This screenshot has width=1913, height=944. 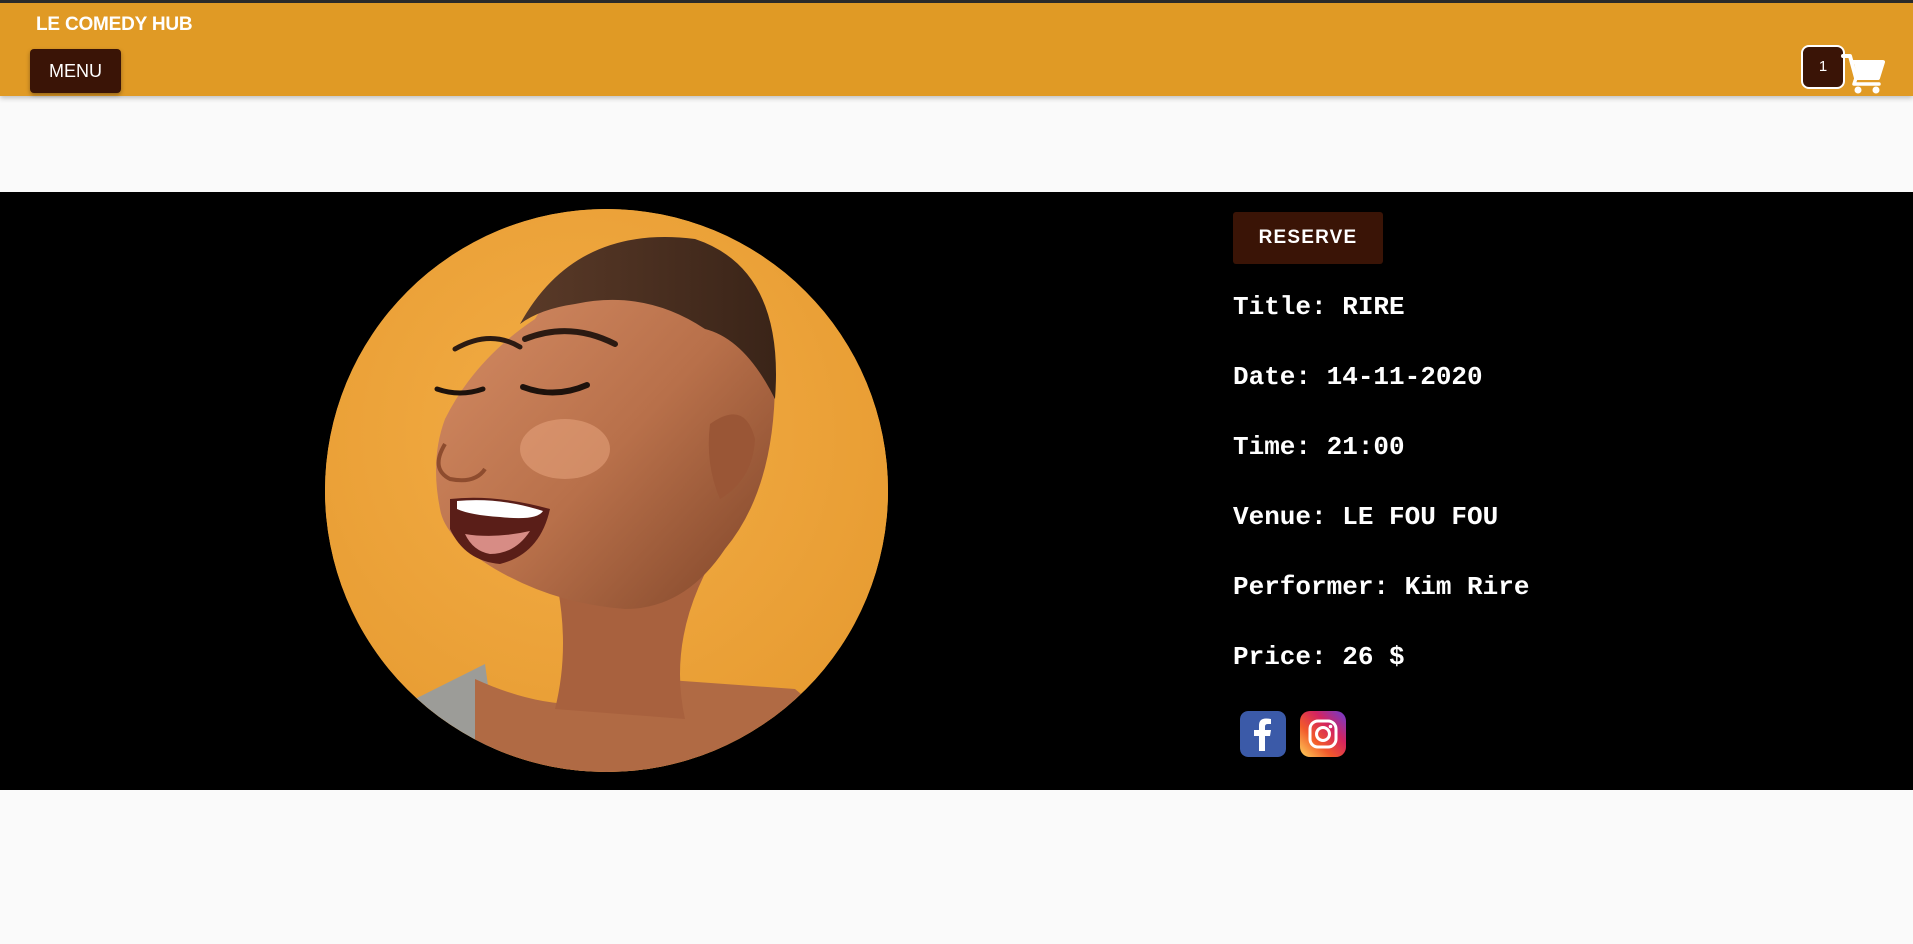 I want to click on cart-icon, so click(x=1863, y=73).